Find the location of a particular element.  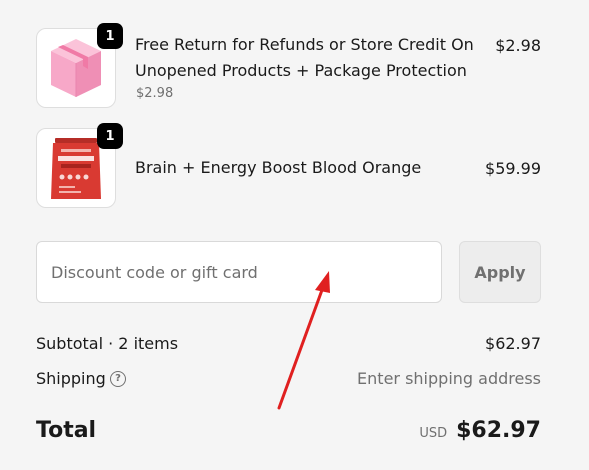

subtotal-value: $62.97 is located at coordinates (513, 343).